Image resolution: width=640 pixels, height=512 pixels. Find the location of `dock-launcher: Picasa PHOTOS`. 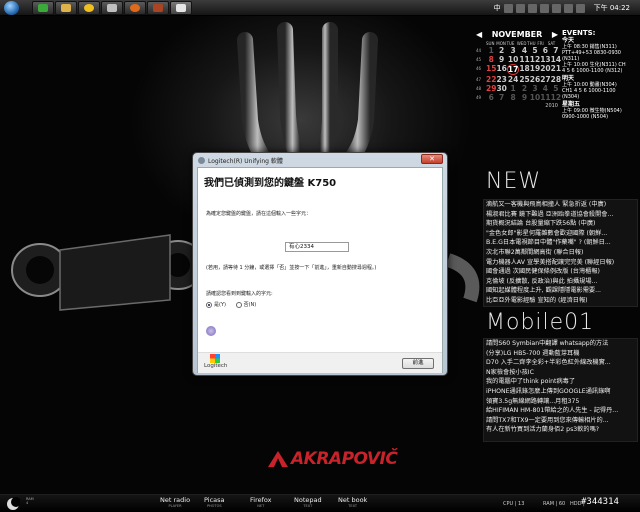

dock-launcher: Picasa PHOTOS is located at coordinates (214, 503).